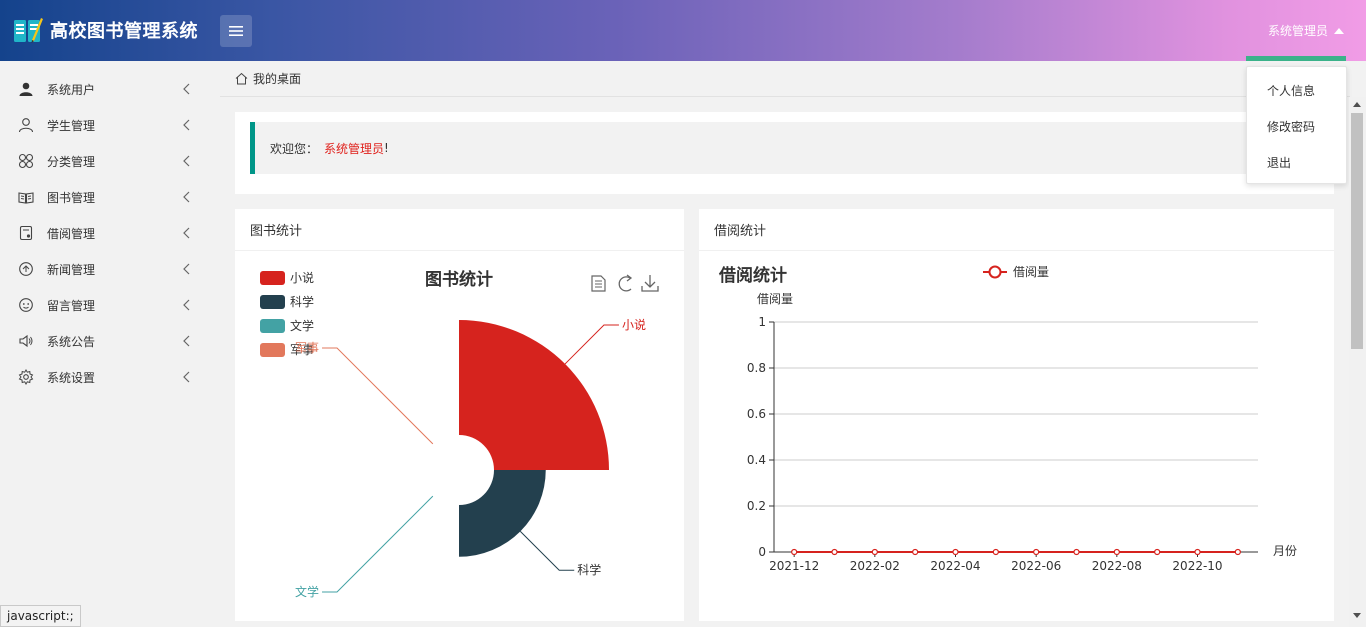 The width and height of the screenshot is (1366, 627). Describe the element at coordinates (110, 269) in the screenshot. I see `sidebar-item-news: 新闻管理` at that location.